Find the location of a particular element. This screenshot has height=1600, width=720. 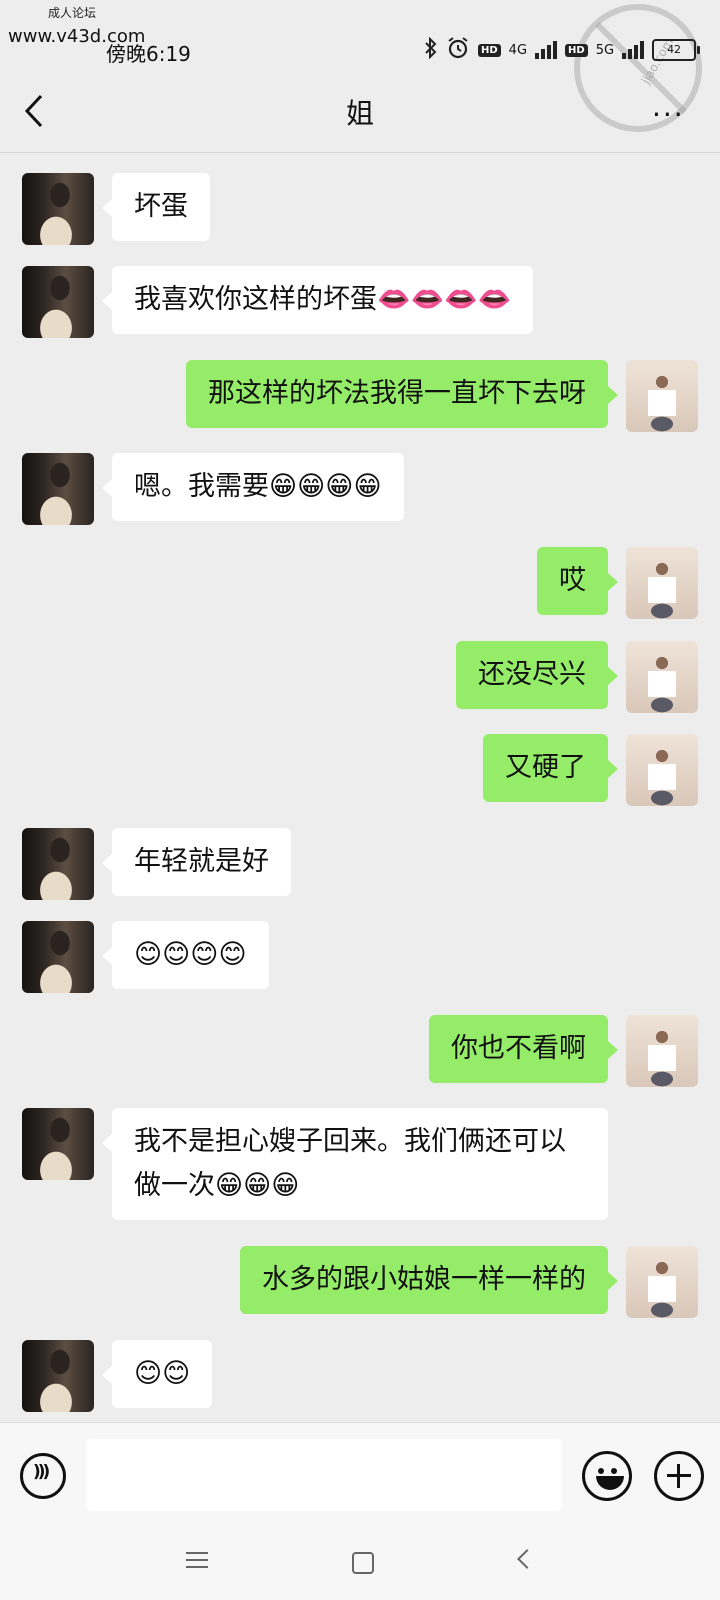

message-bubble-received: 年轻就是好 is located at coordinates (196, 862).